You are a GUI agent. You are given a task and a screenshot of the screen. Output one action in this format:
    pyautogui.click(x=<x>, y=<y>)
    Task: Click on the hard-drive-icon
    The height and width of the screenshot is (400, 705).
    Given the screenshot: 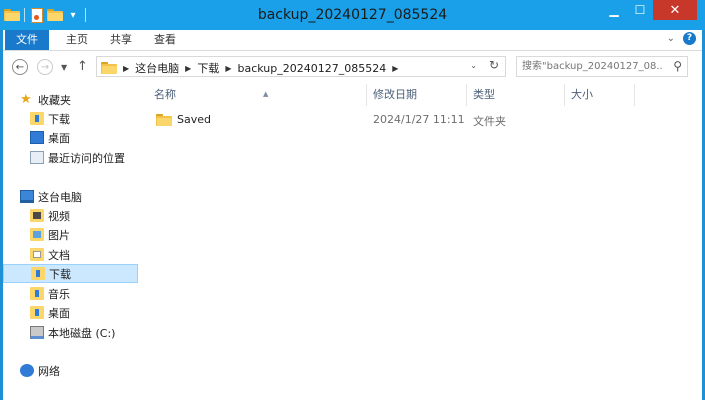 What is the action you would take?
    pyautogui.click(x=37, y=332)
    